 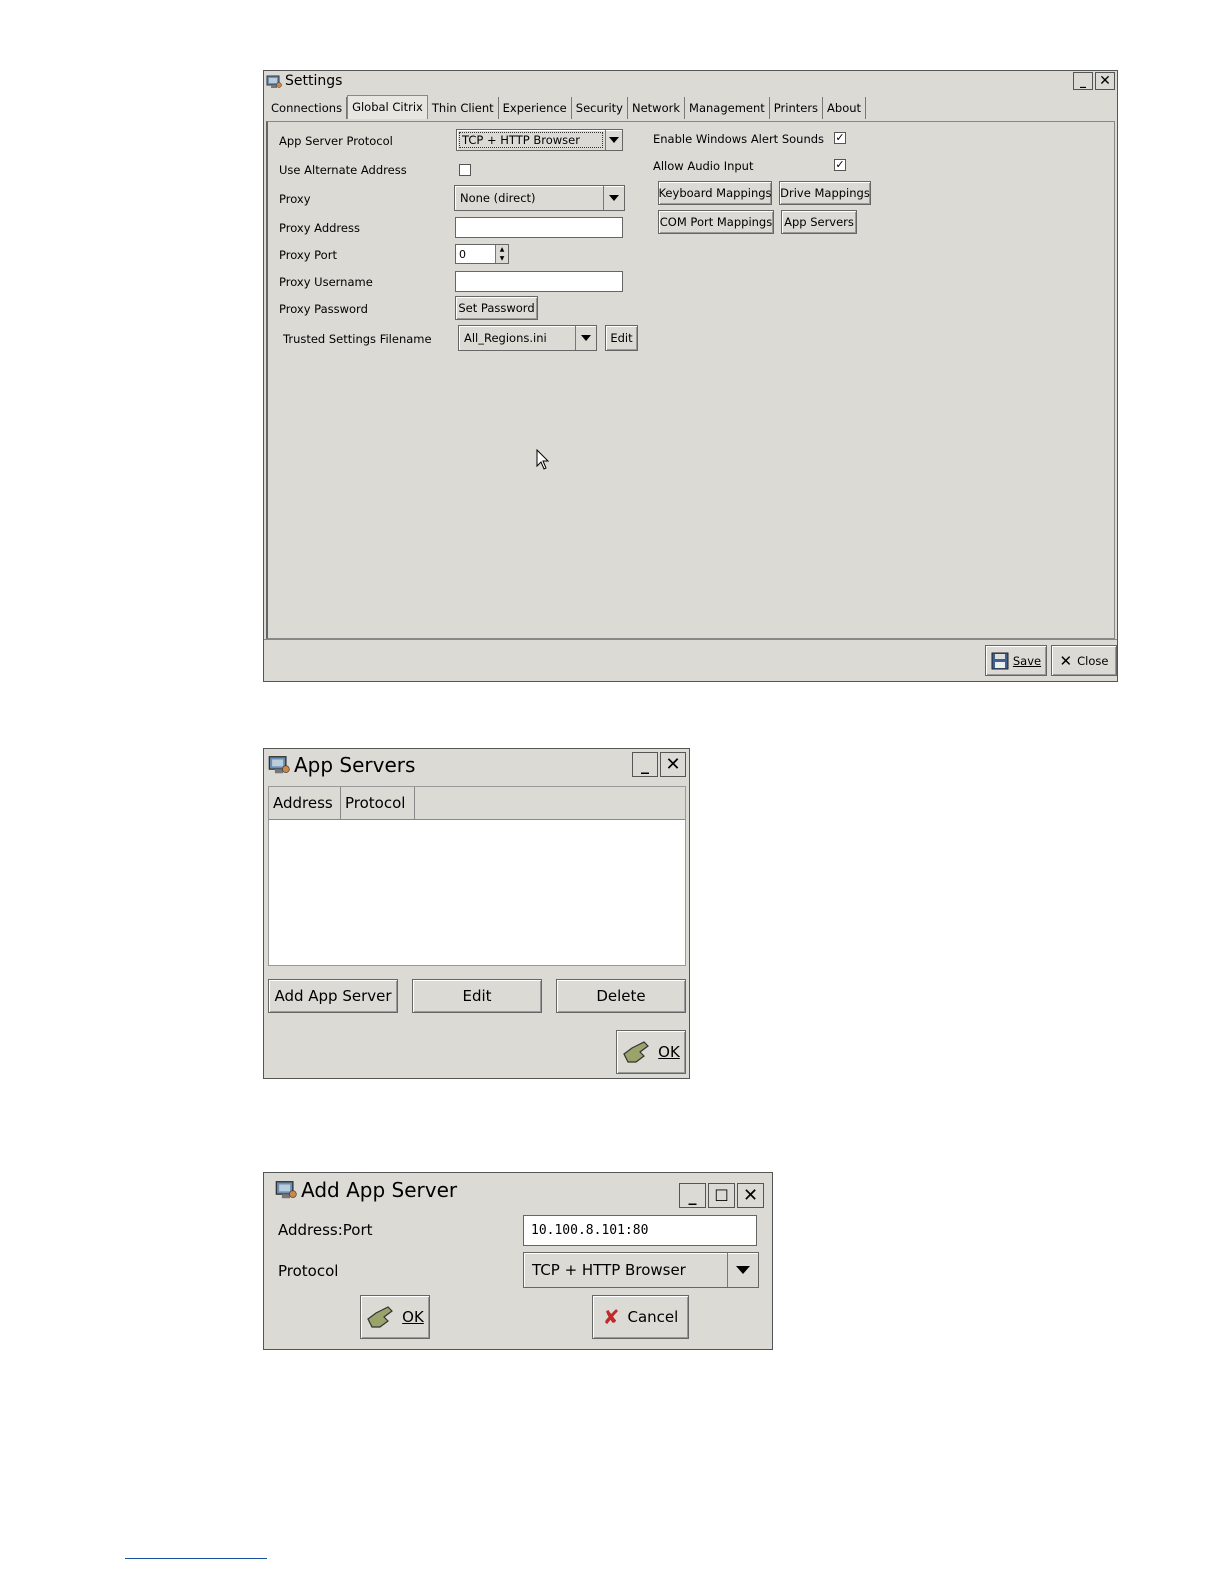 I want to click on column-header-protocol: Protocol, so click(x=378, y=803).